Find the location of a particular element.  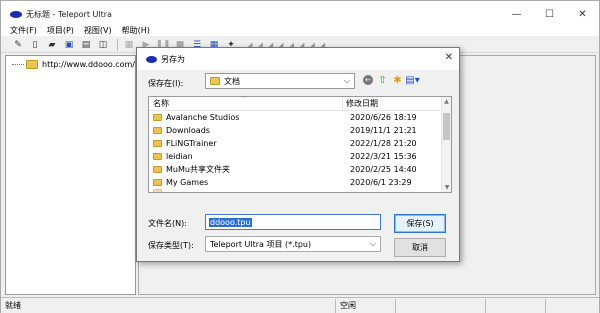

filetype-dropdown: Teleport Ultra 项目 (*.tpu) ⌵ is located at coordinates (293, 244).